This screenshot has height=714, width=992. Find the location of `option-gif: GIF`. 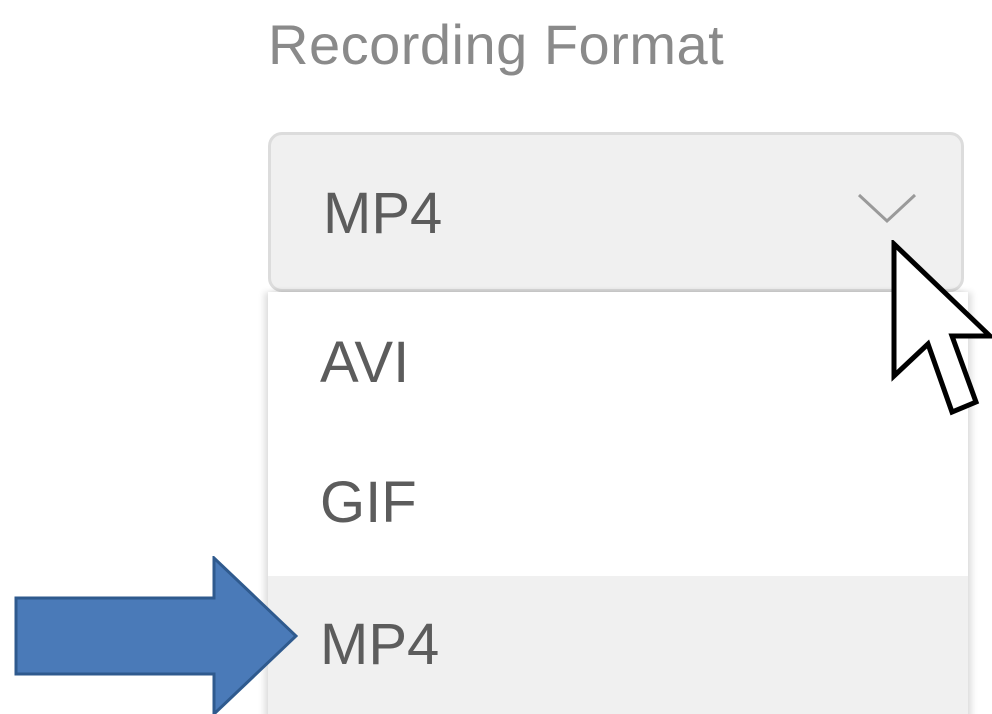

option-gif: GIF is located at coordinates (618, 504).